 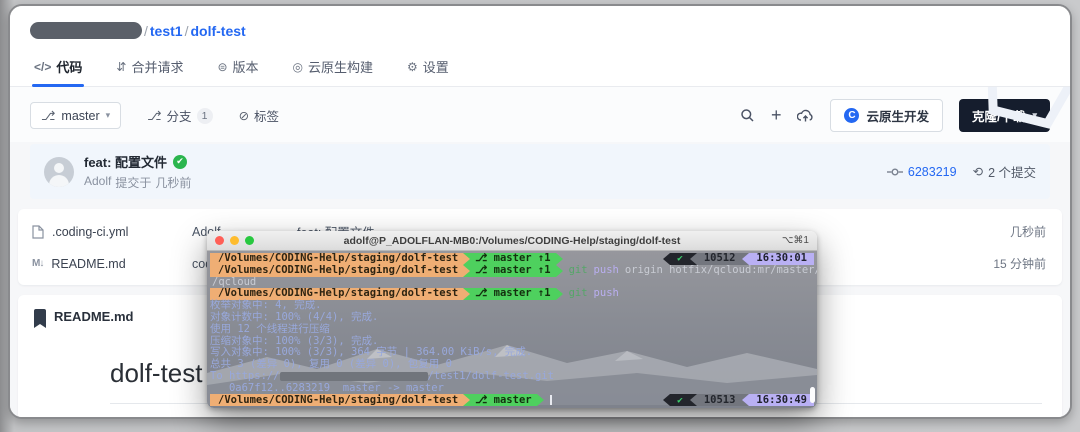 I want to click on file-icon, so click(x=38, y=231).